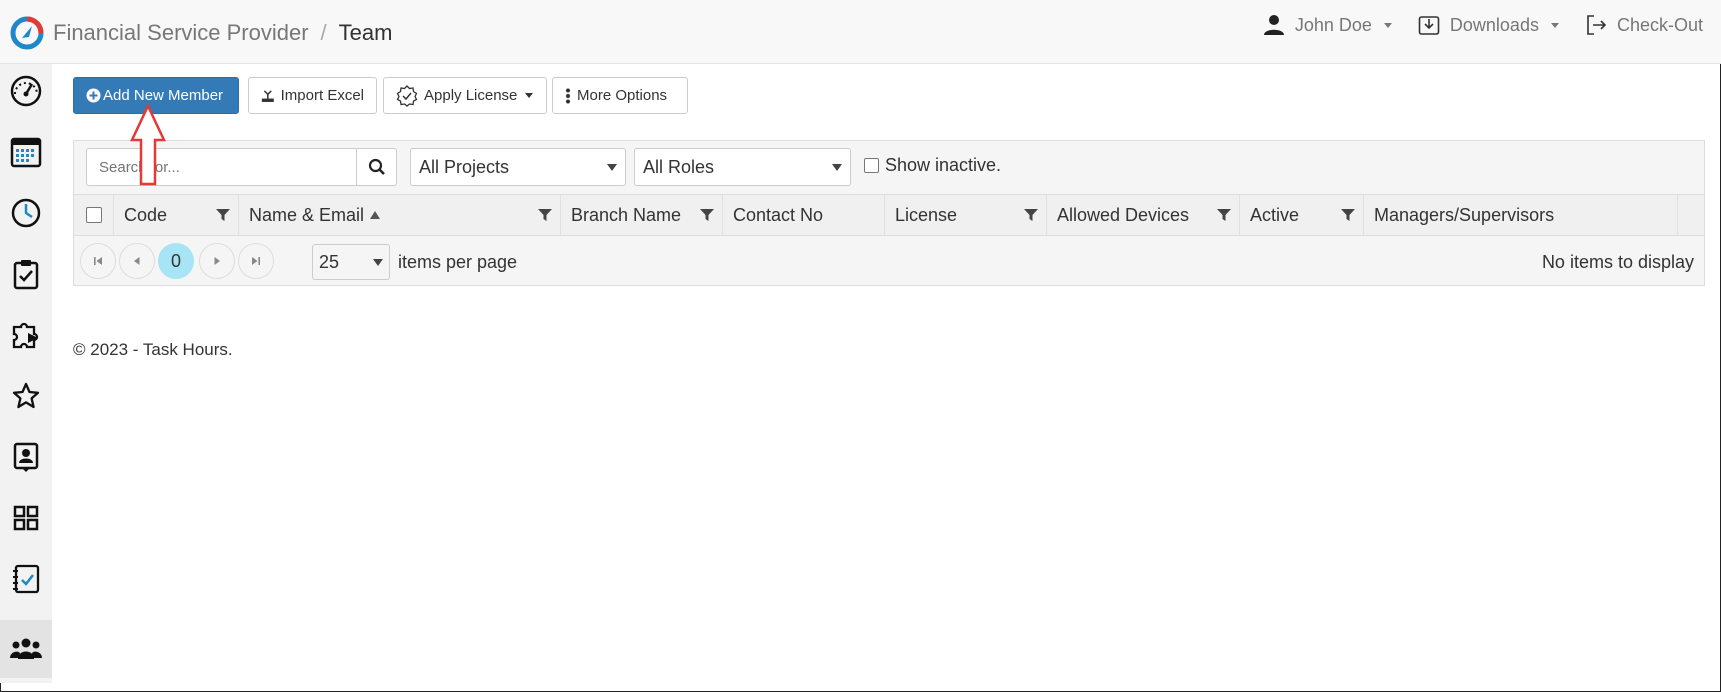 This screenshot has width=1721, height=692. I want to click on select-all-checkbox, so click(94, 215).